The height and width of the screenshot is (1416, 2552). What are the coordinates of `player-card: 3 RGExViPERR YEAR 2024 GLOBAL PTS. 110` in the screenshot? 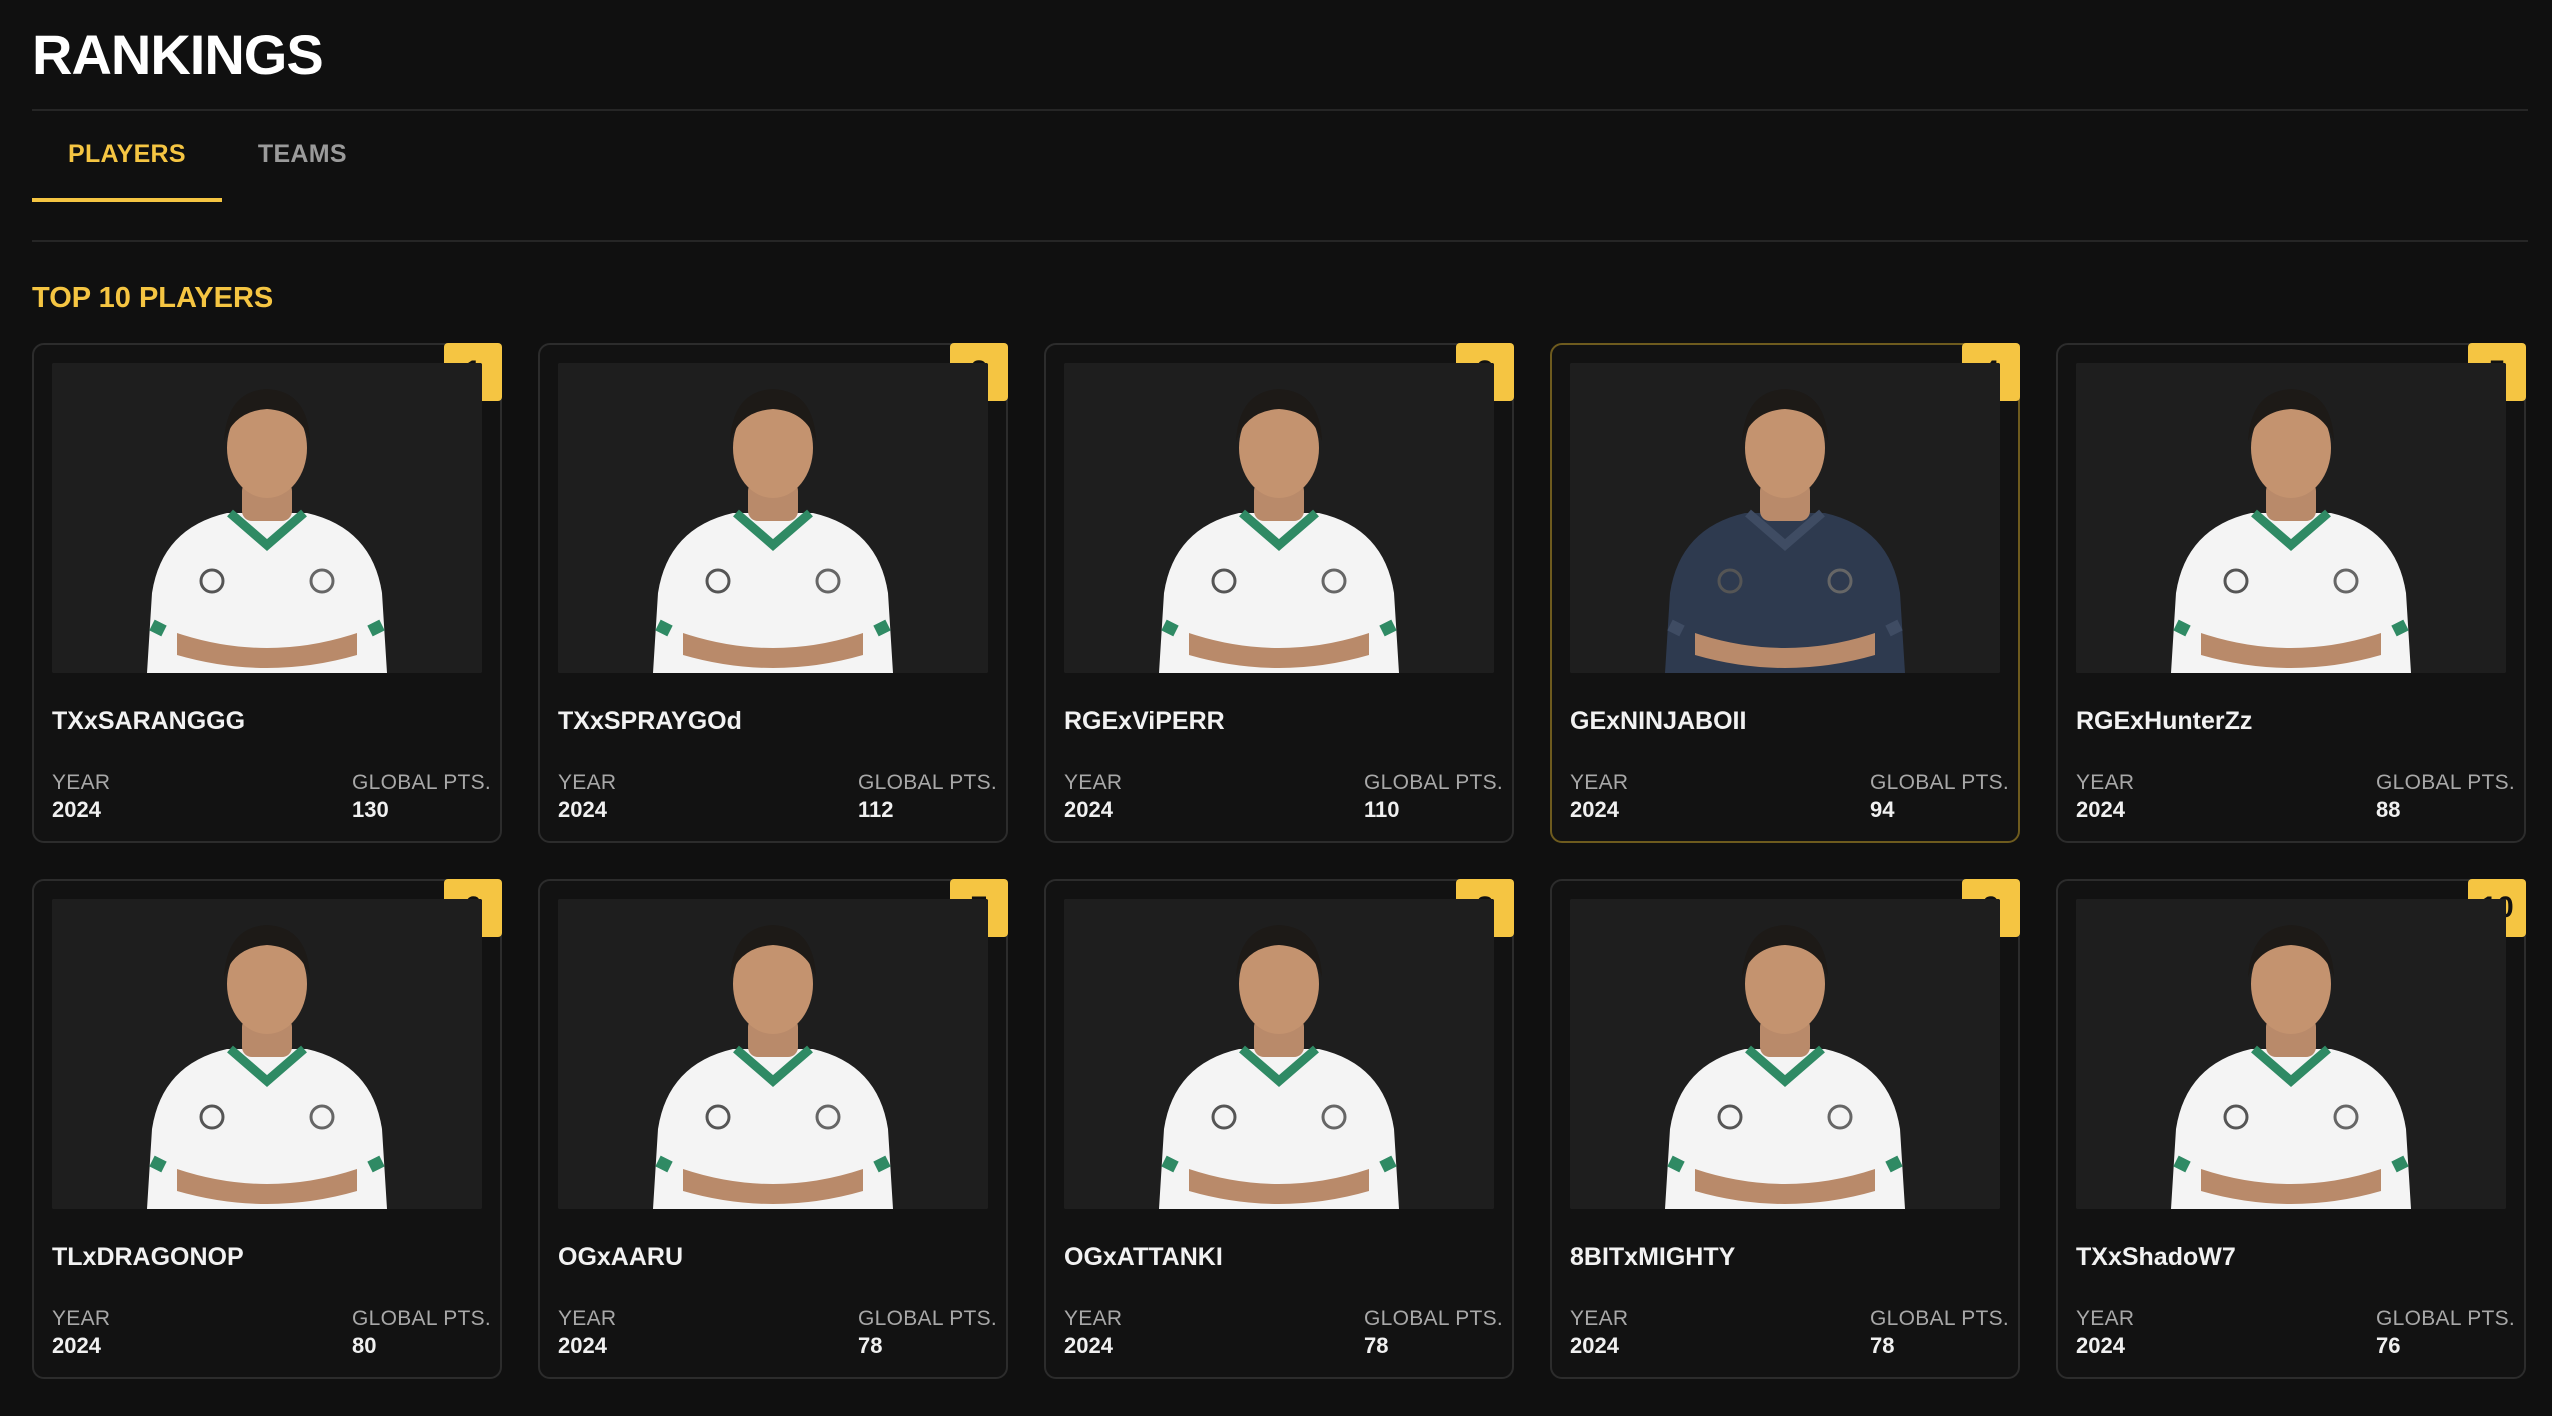 It's located at (1279, 593).